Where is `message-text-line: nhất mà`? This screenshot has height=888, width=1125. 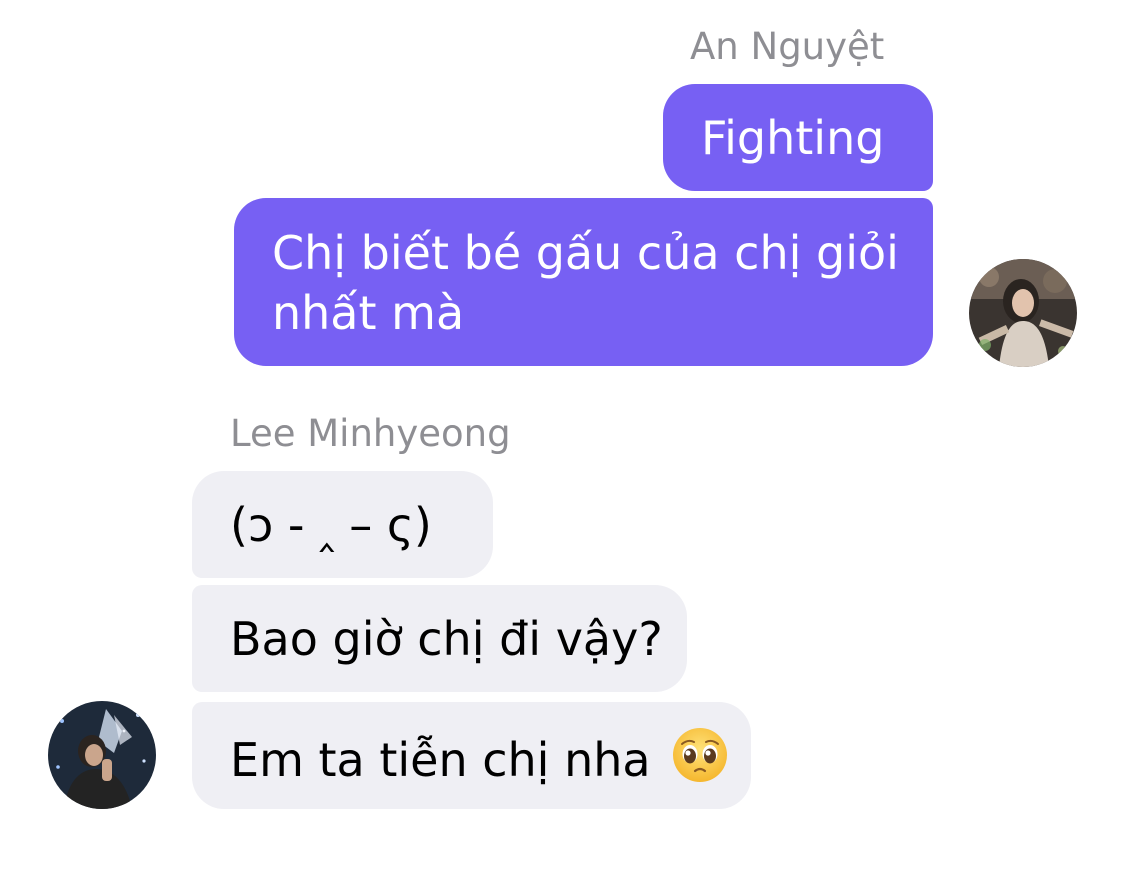
message-text-line: nhất mà is located at coordinates (368, 313).